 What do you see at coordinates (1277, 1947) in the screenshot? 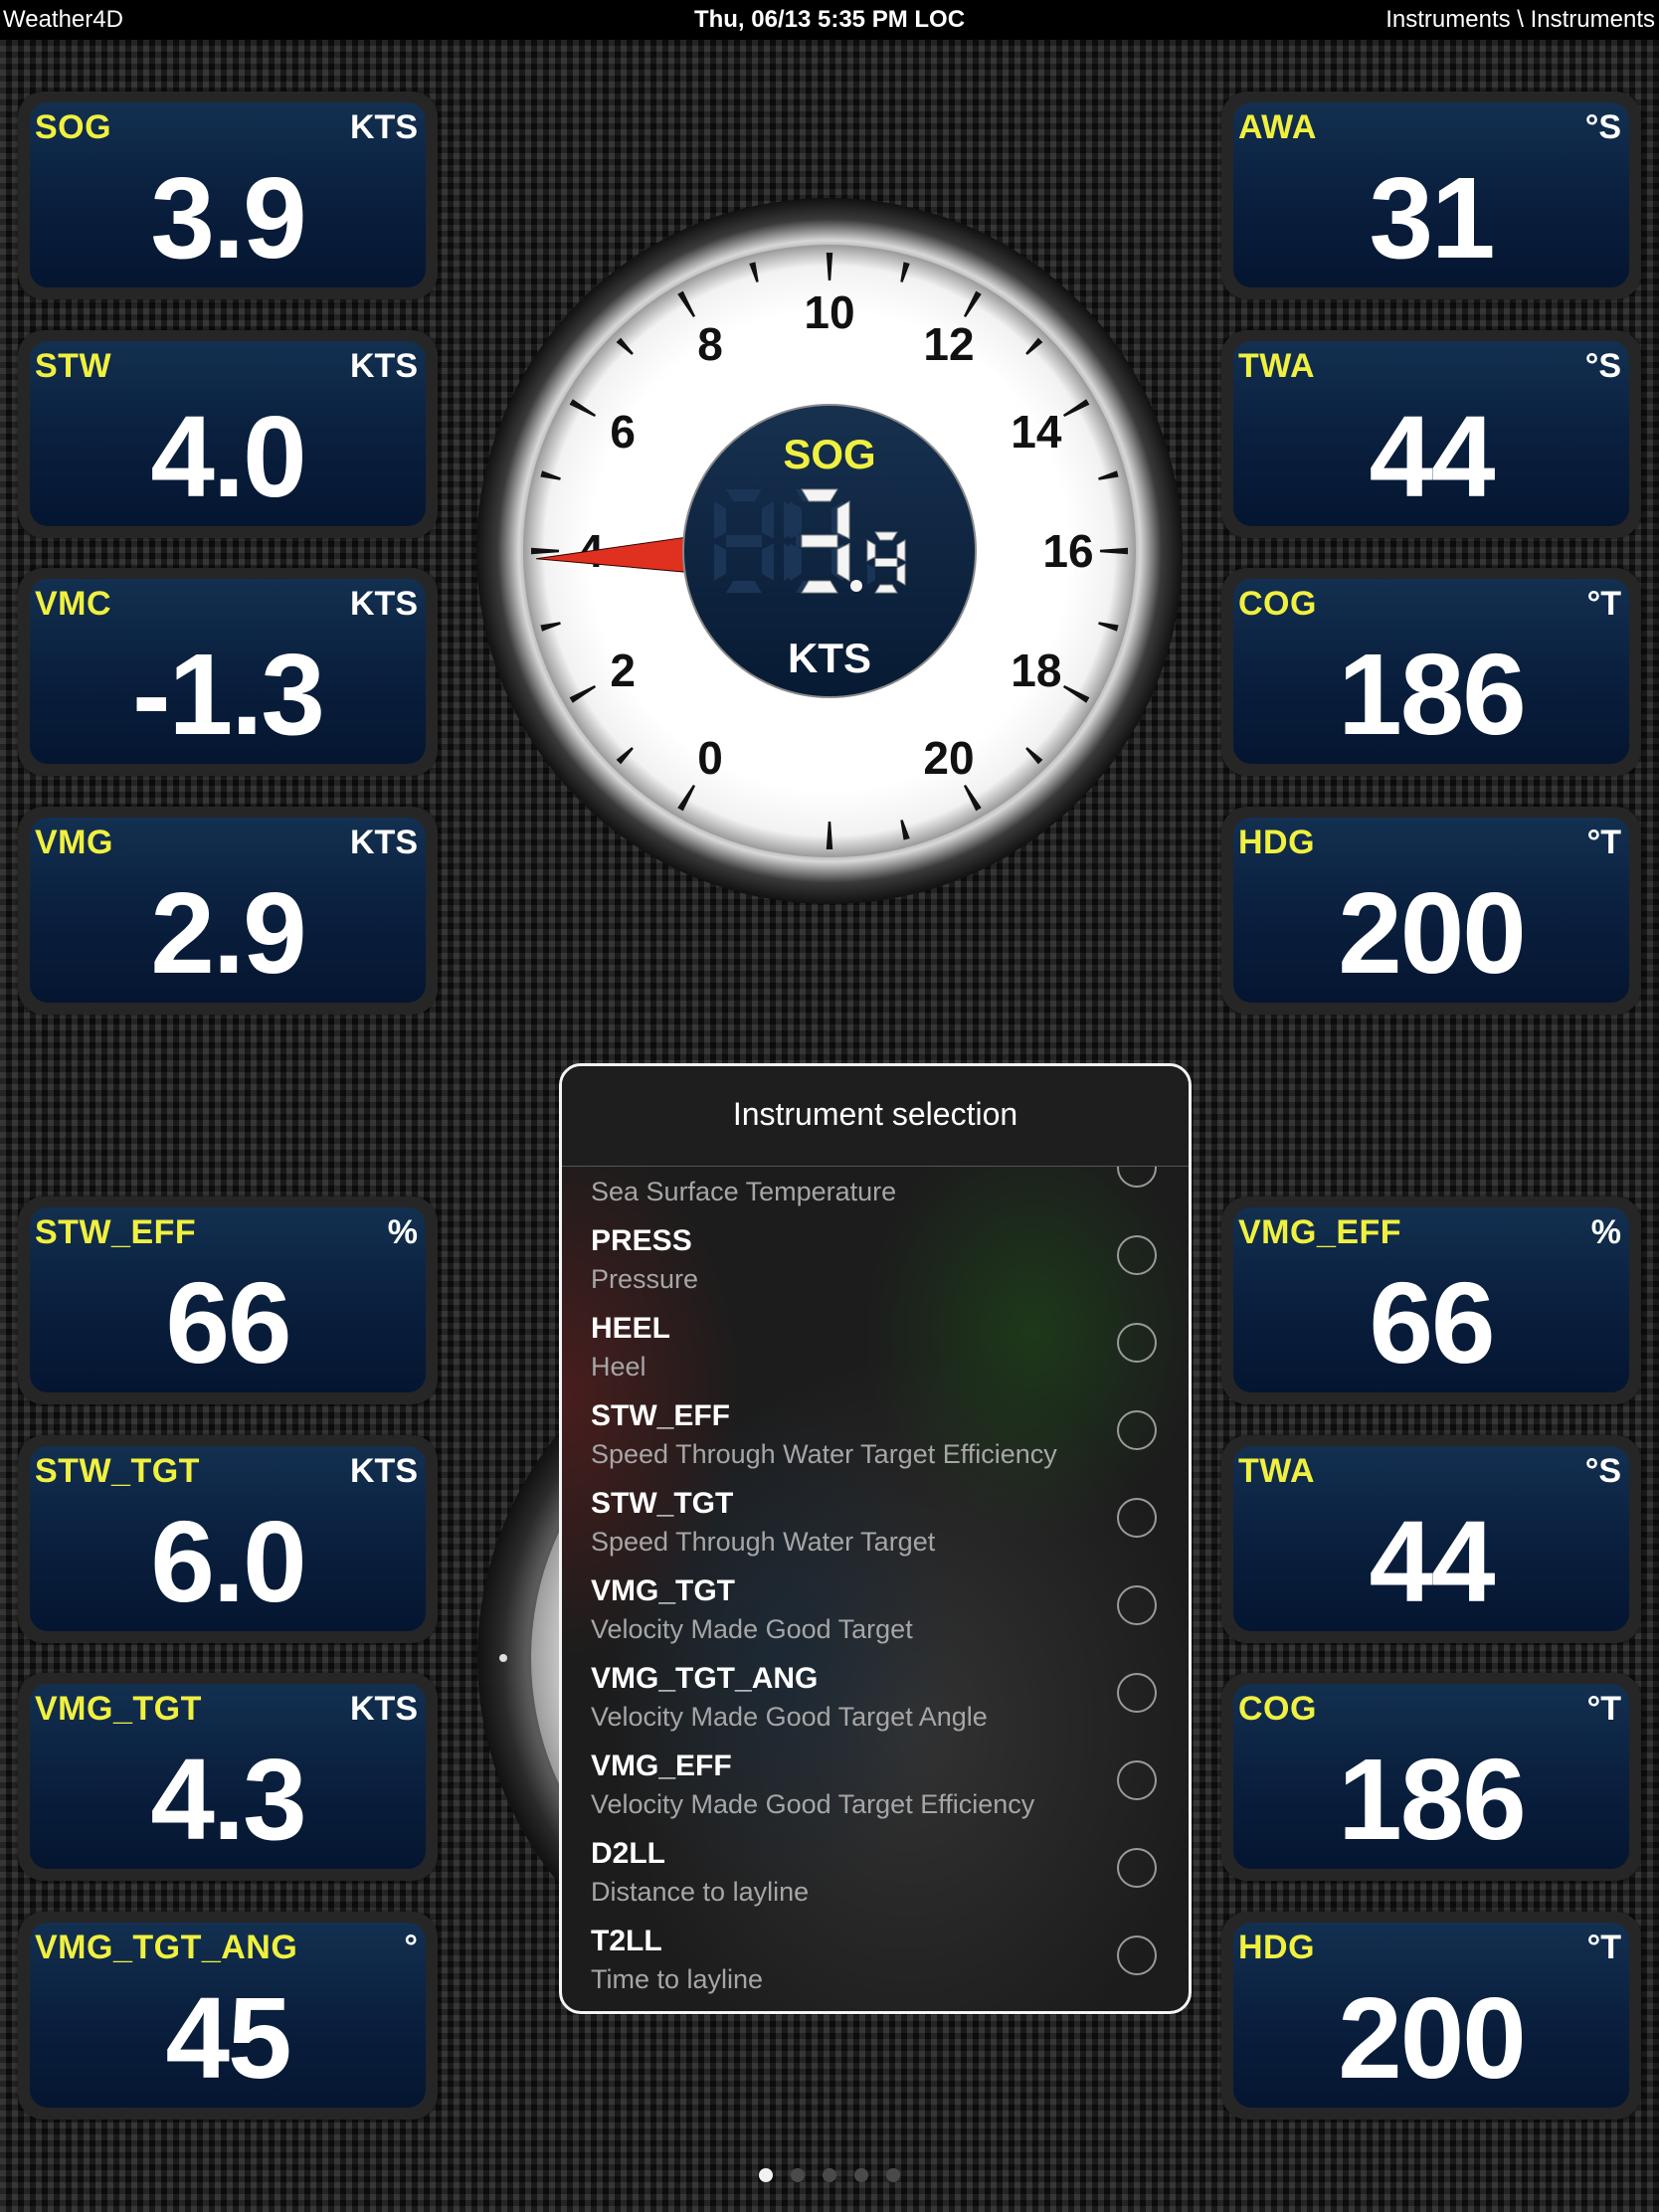
I see `tile-label: HDG` at bounding box center [1277, 1947].